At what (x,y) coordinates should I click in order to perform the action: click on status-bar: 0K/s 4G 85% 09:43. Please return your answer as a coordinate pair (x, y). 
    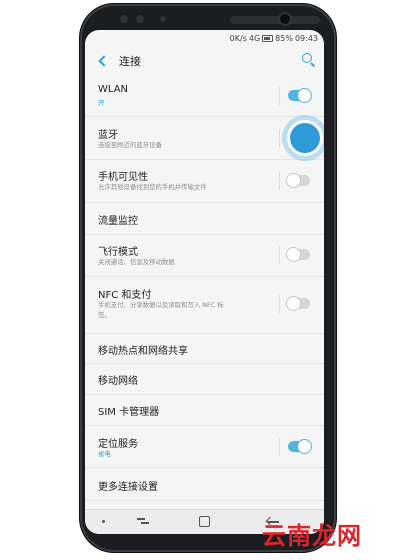
    Looking at the image, I should click on (204, 38).